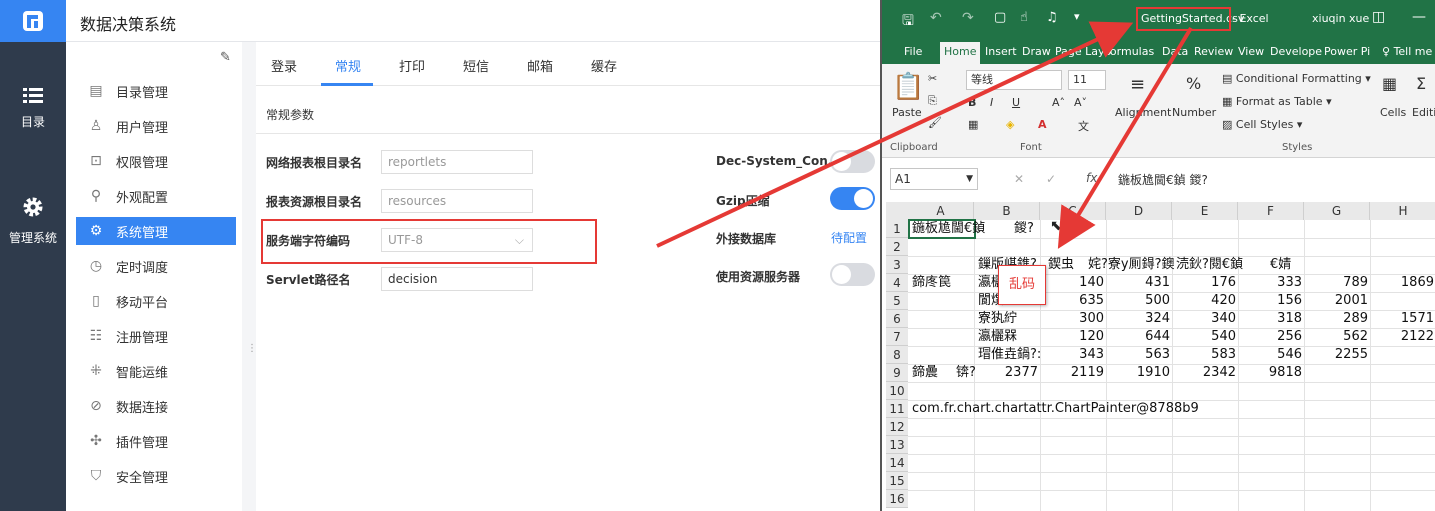 This screenshot has width=1435, height=511. I want to click on sidebar-item-permissions: ⊡ 权限管理, so click(156, 161).